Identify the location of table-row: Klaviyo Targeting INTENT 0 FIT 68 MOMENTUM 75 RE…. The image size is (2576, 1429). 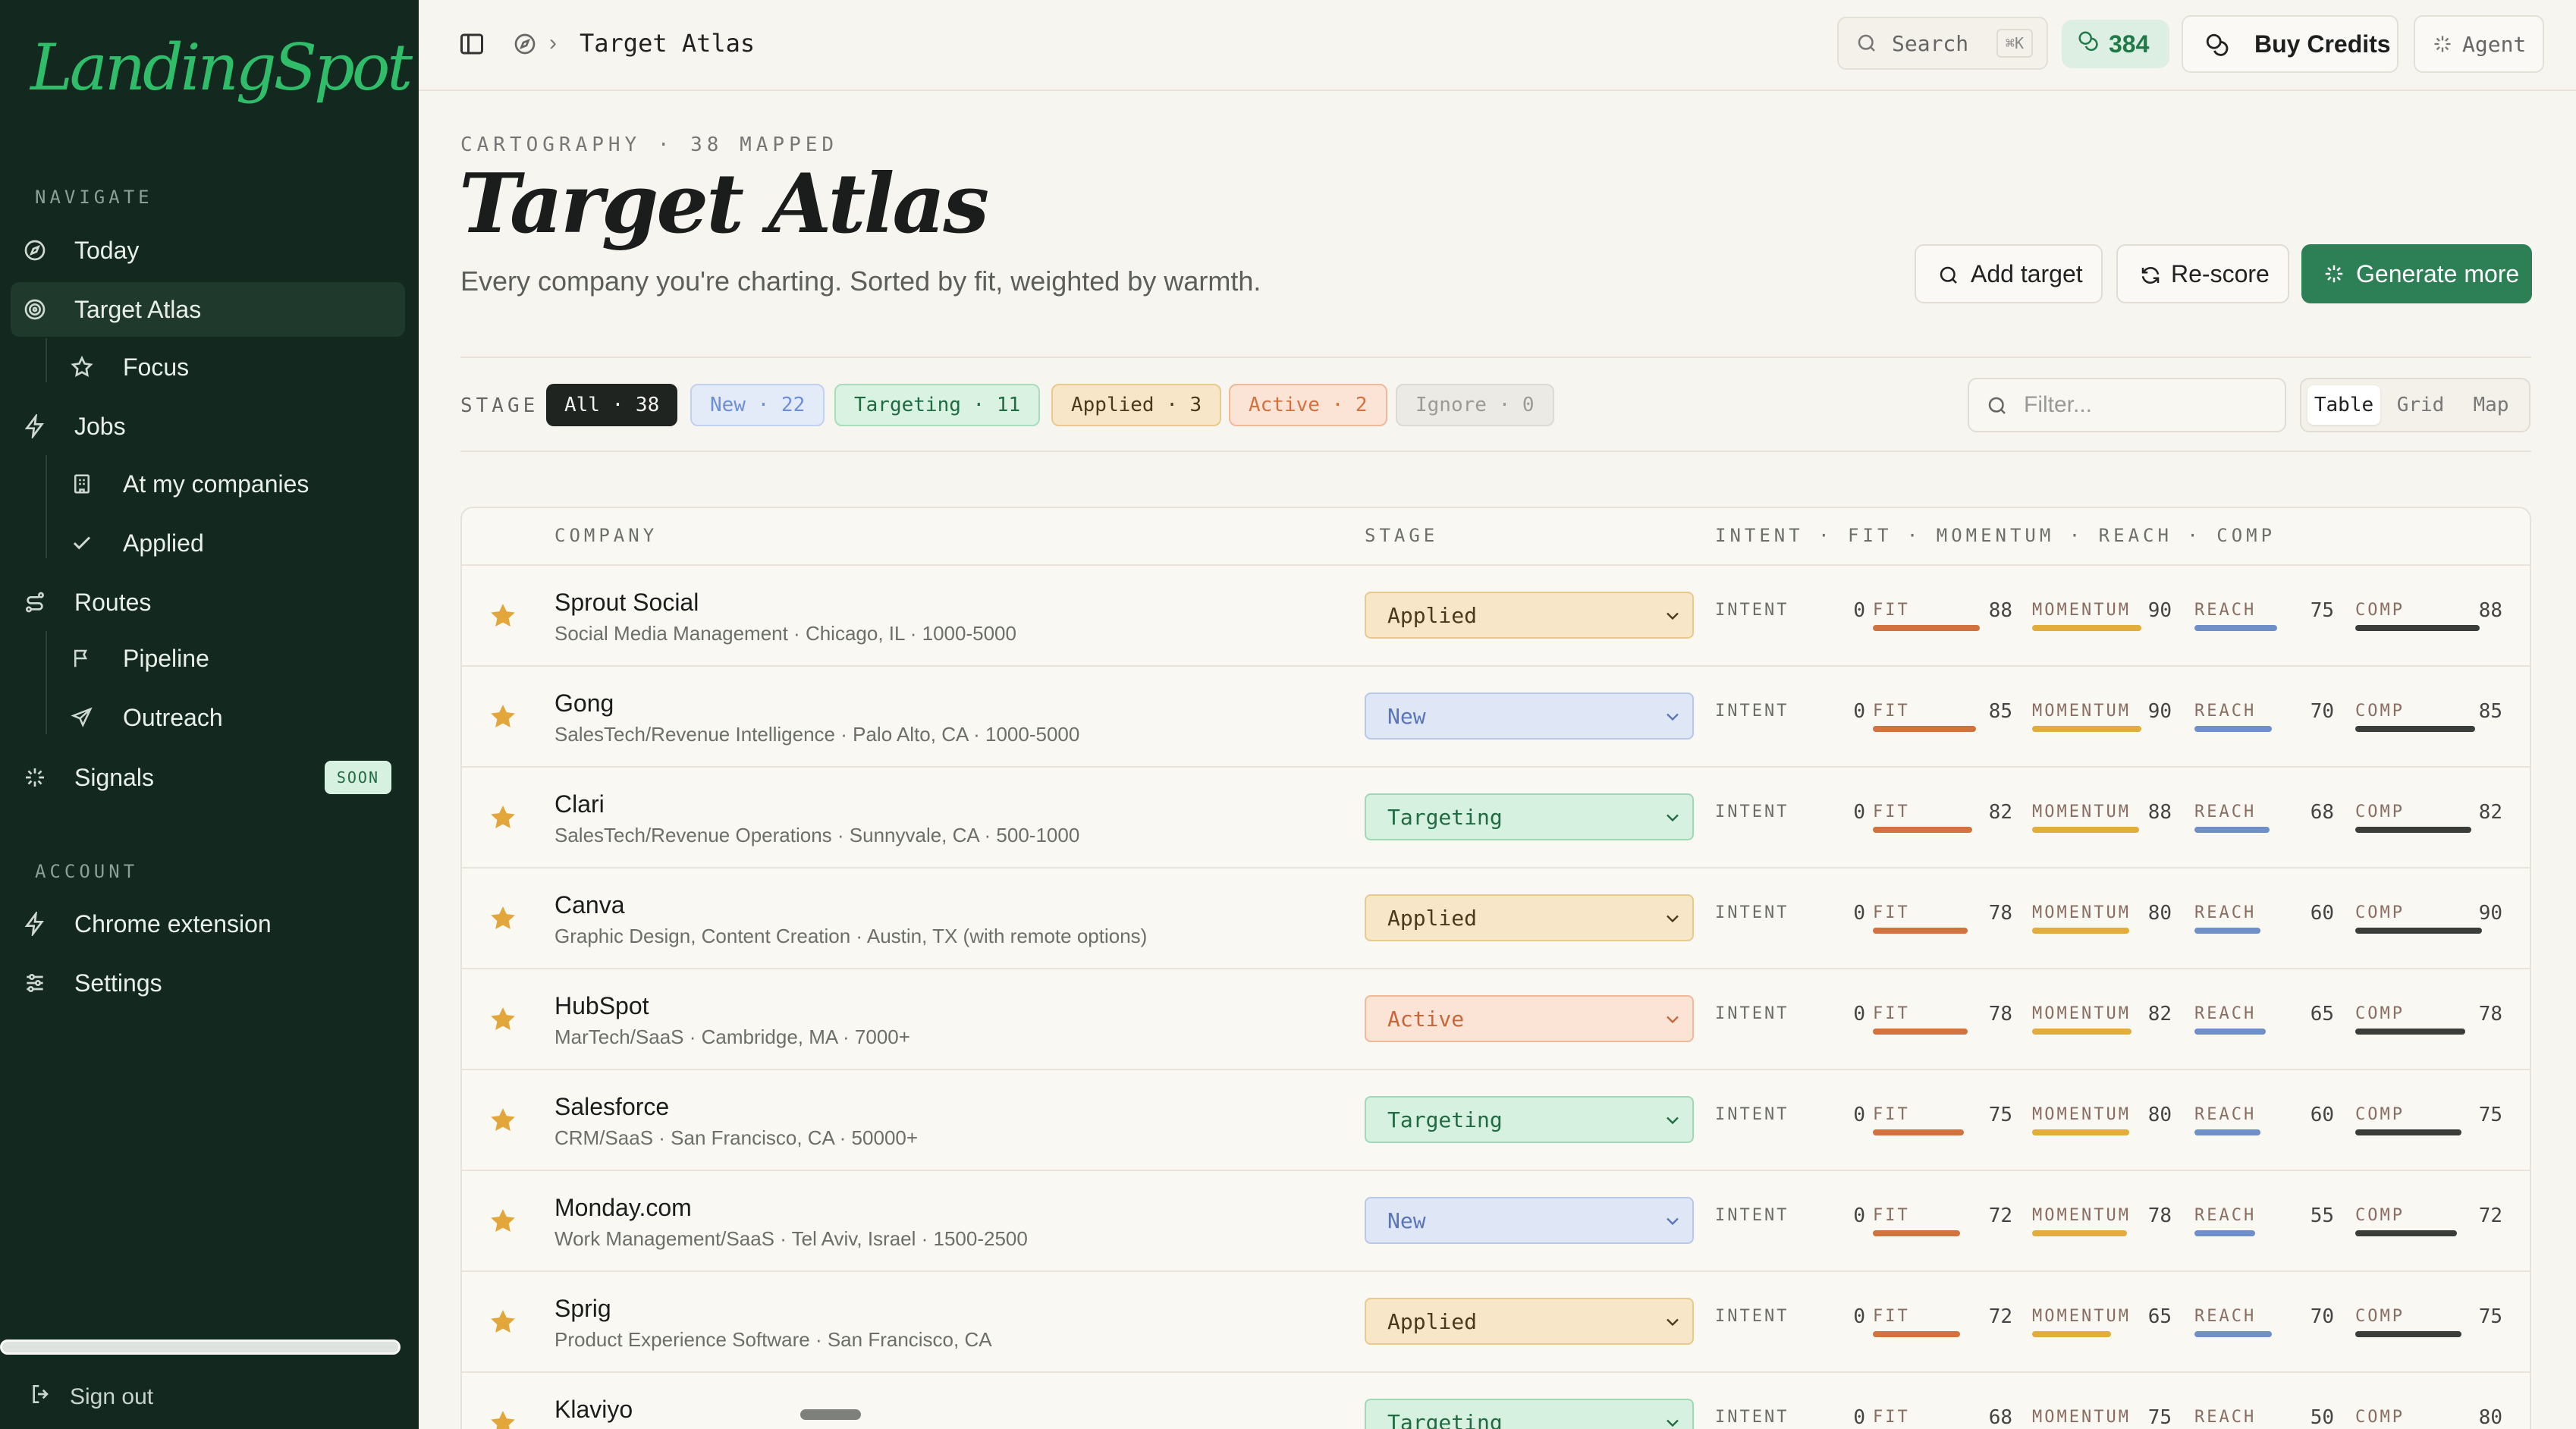
(1496, 1400).